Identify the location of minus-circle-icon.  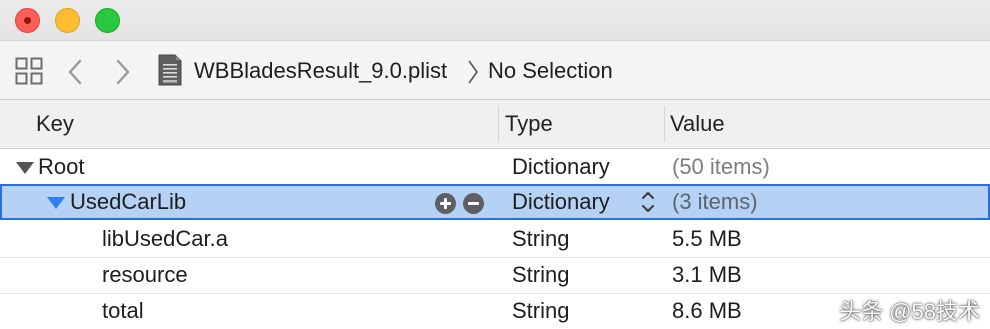
(473, 203).